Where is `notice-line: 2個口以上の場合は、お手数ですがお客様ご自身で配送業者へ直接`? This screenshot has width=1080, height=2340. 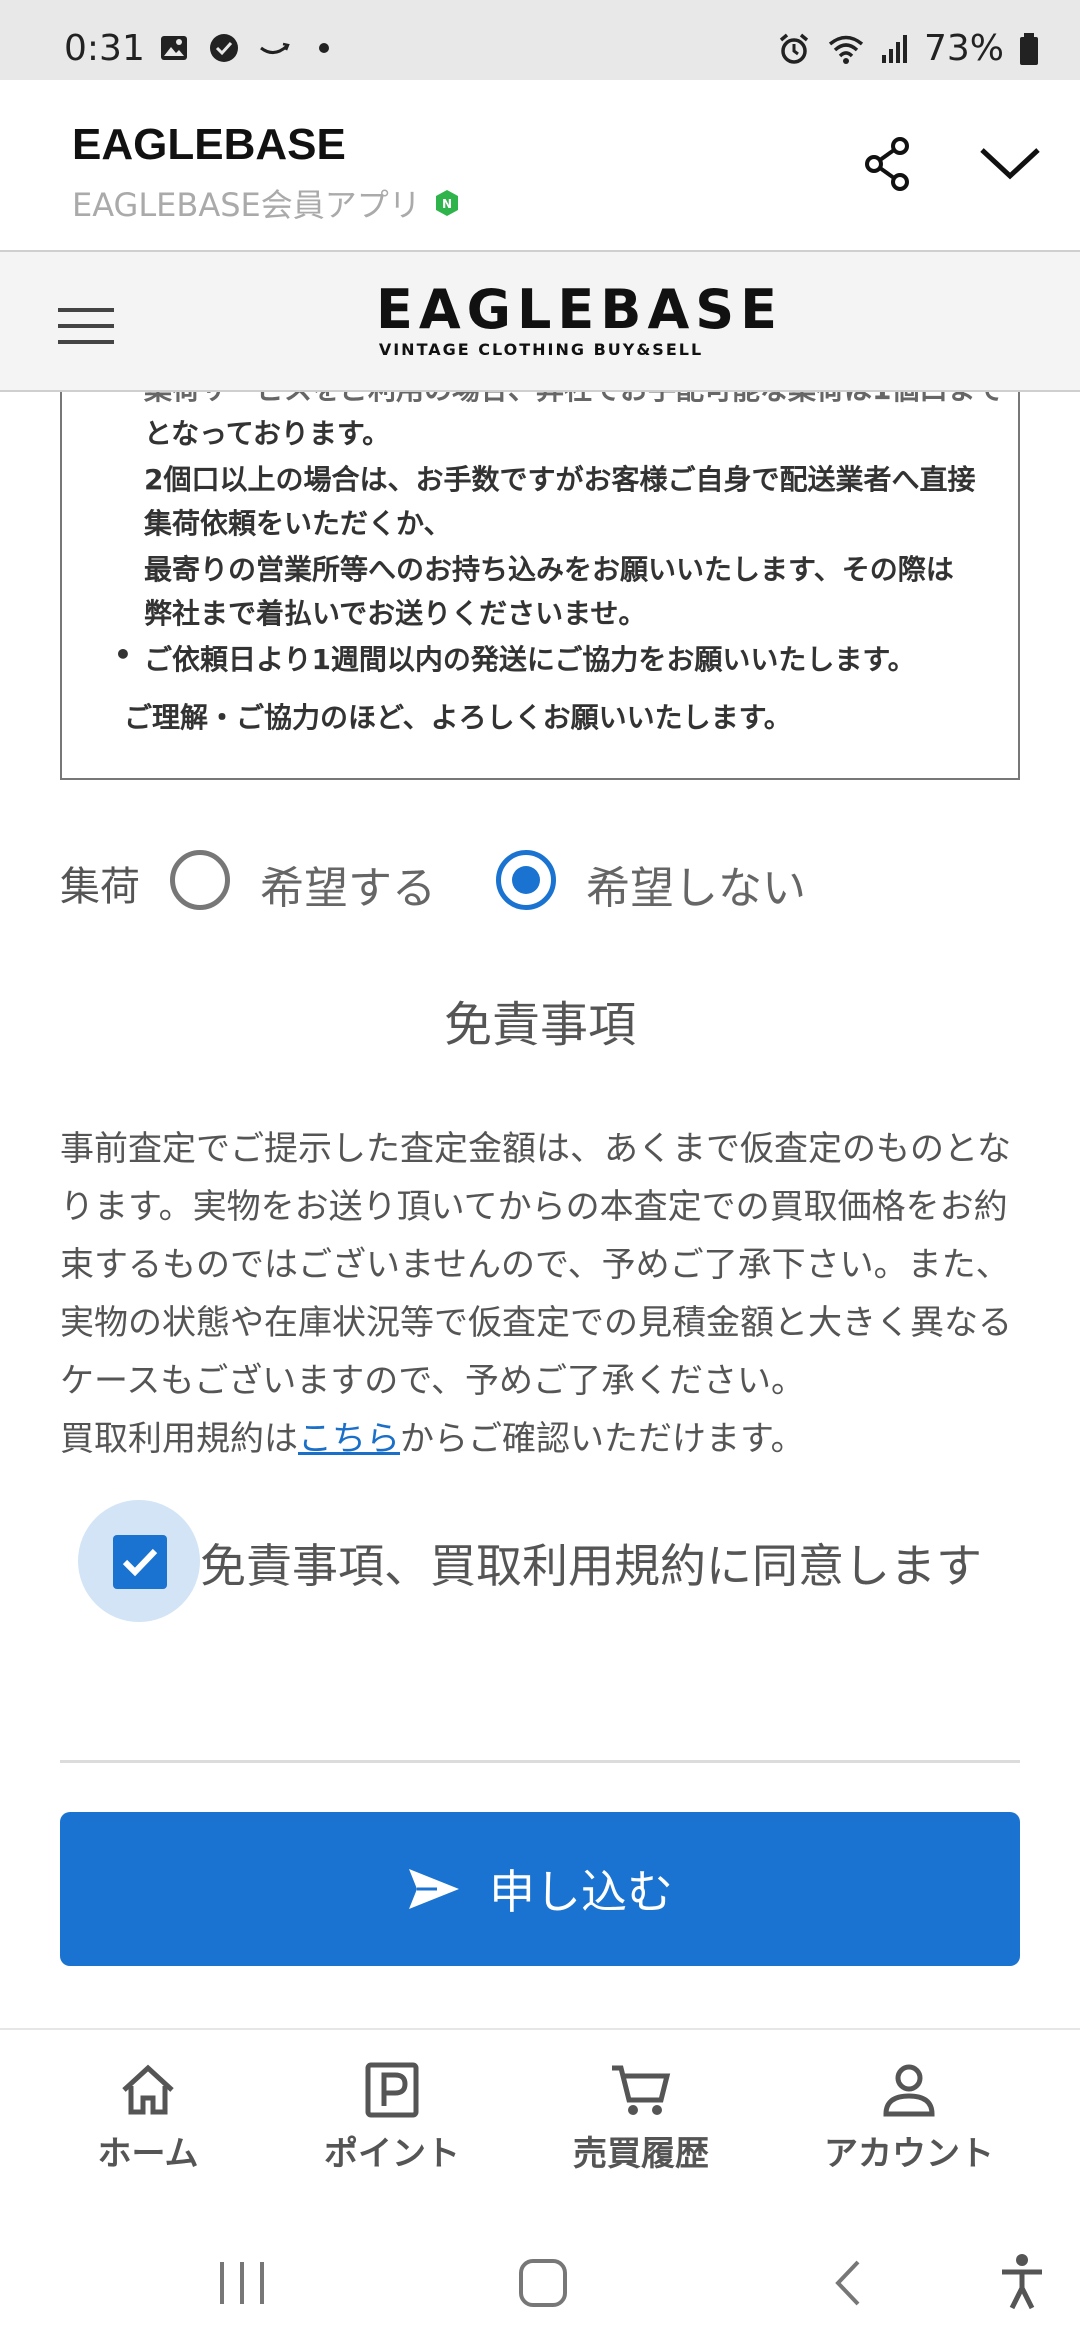 notice-line: 2個口以上の場合は、お手数ですがお客様ご自身で配送業者へ直接 is located at coordinates (560, 479).